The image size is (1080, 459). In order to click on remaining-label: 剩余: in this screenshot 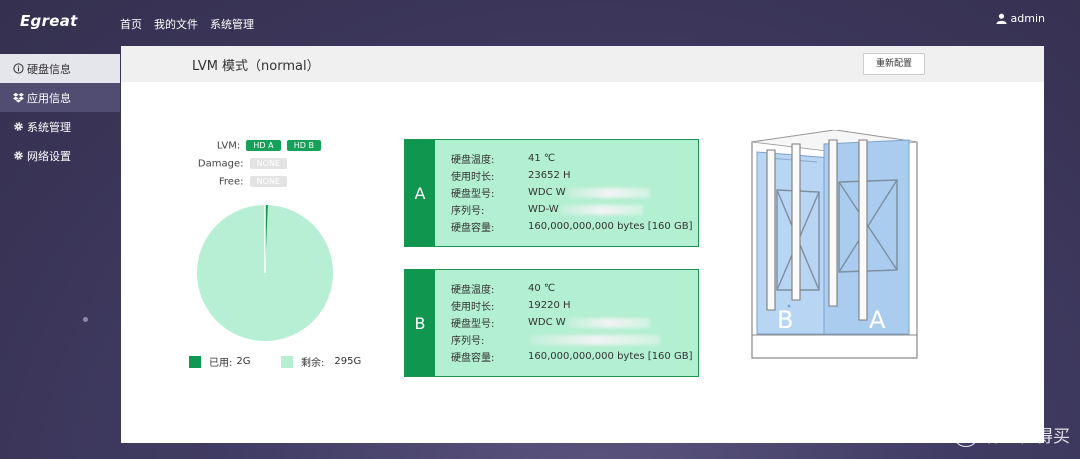, I will do `click(313, 363)`.